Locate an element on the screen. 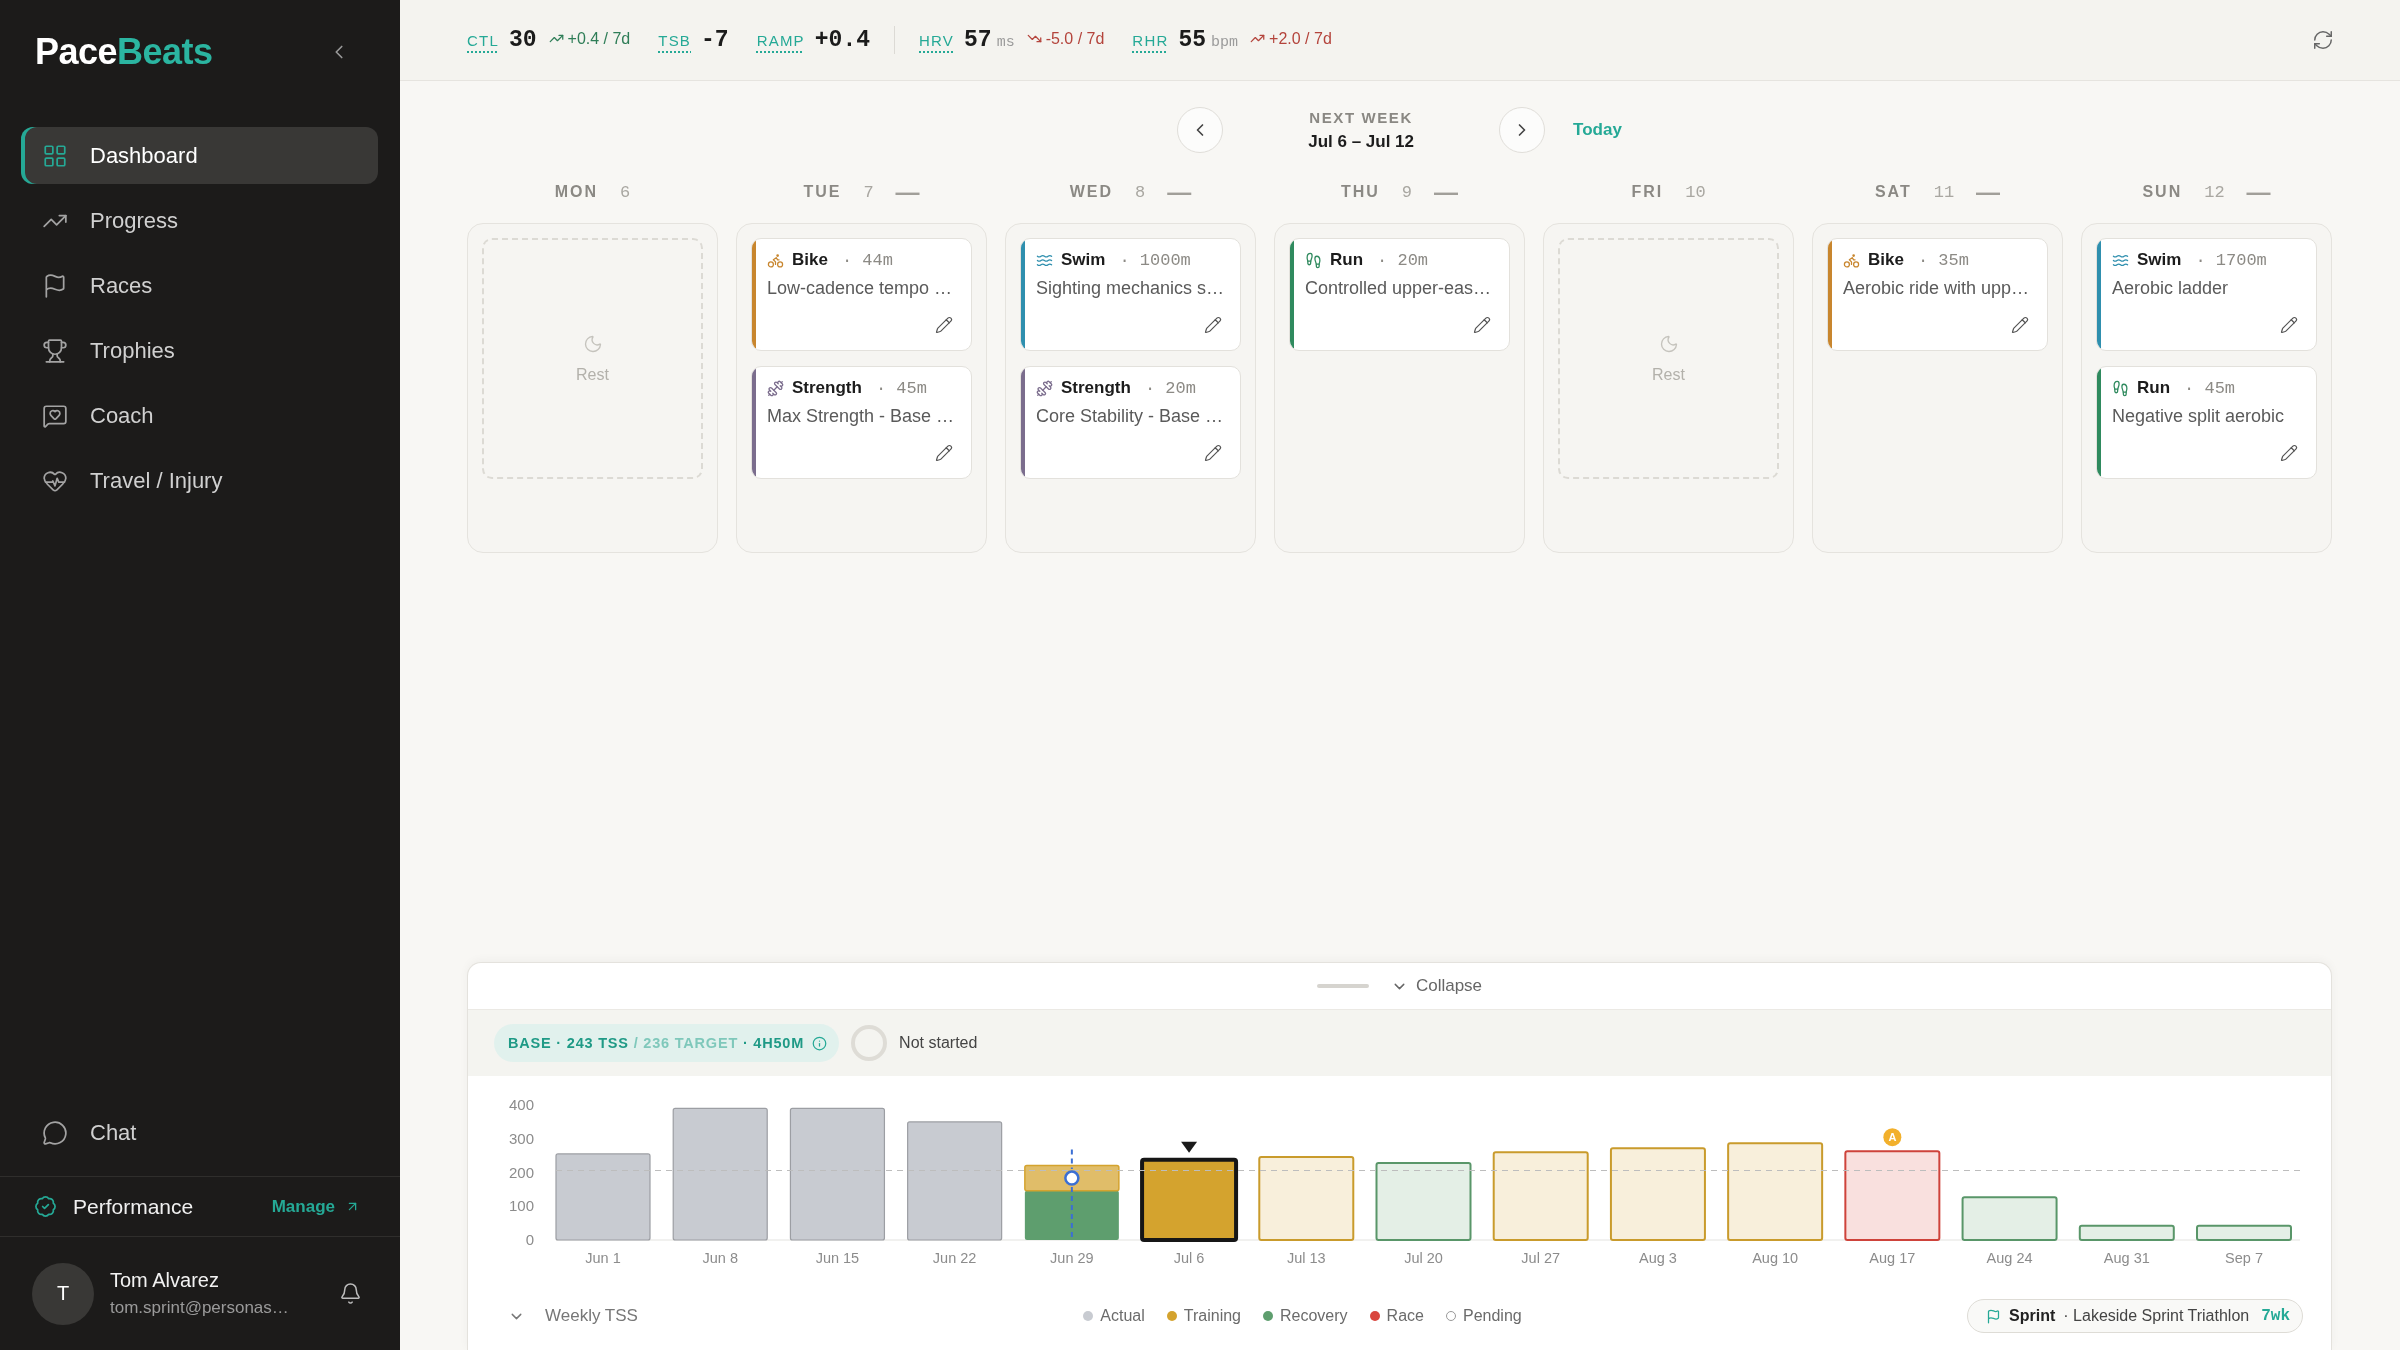 The height and width of the screenshot is (1350, 2400). race-type: Sprint is located at coordinates (2032, 1316).